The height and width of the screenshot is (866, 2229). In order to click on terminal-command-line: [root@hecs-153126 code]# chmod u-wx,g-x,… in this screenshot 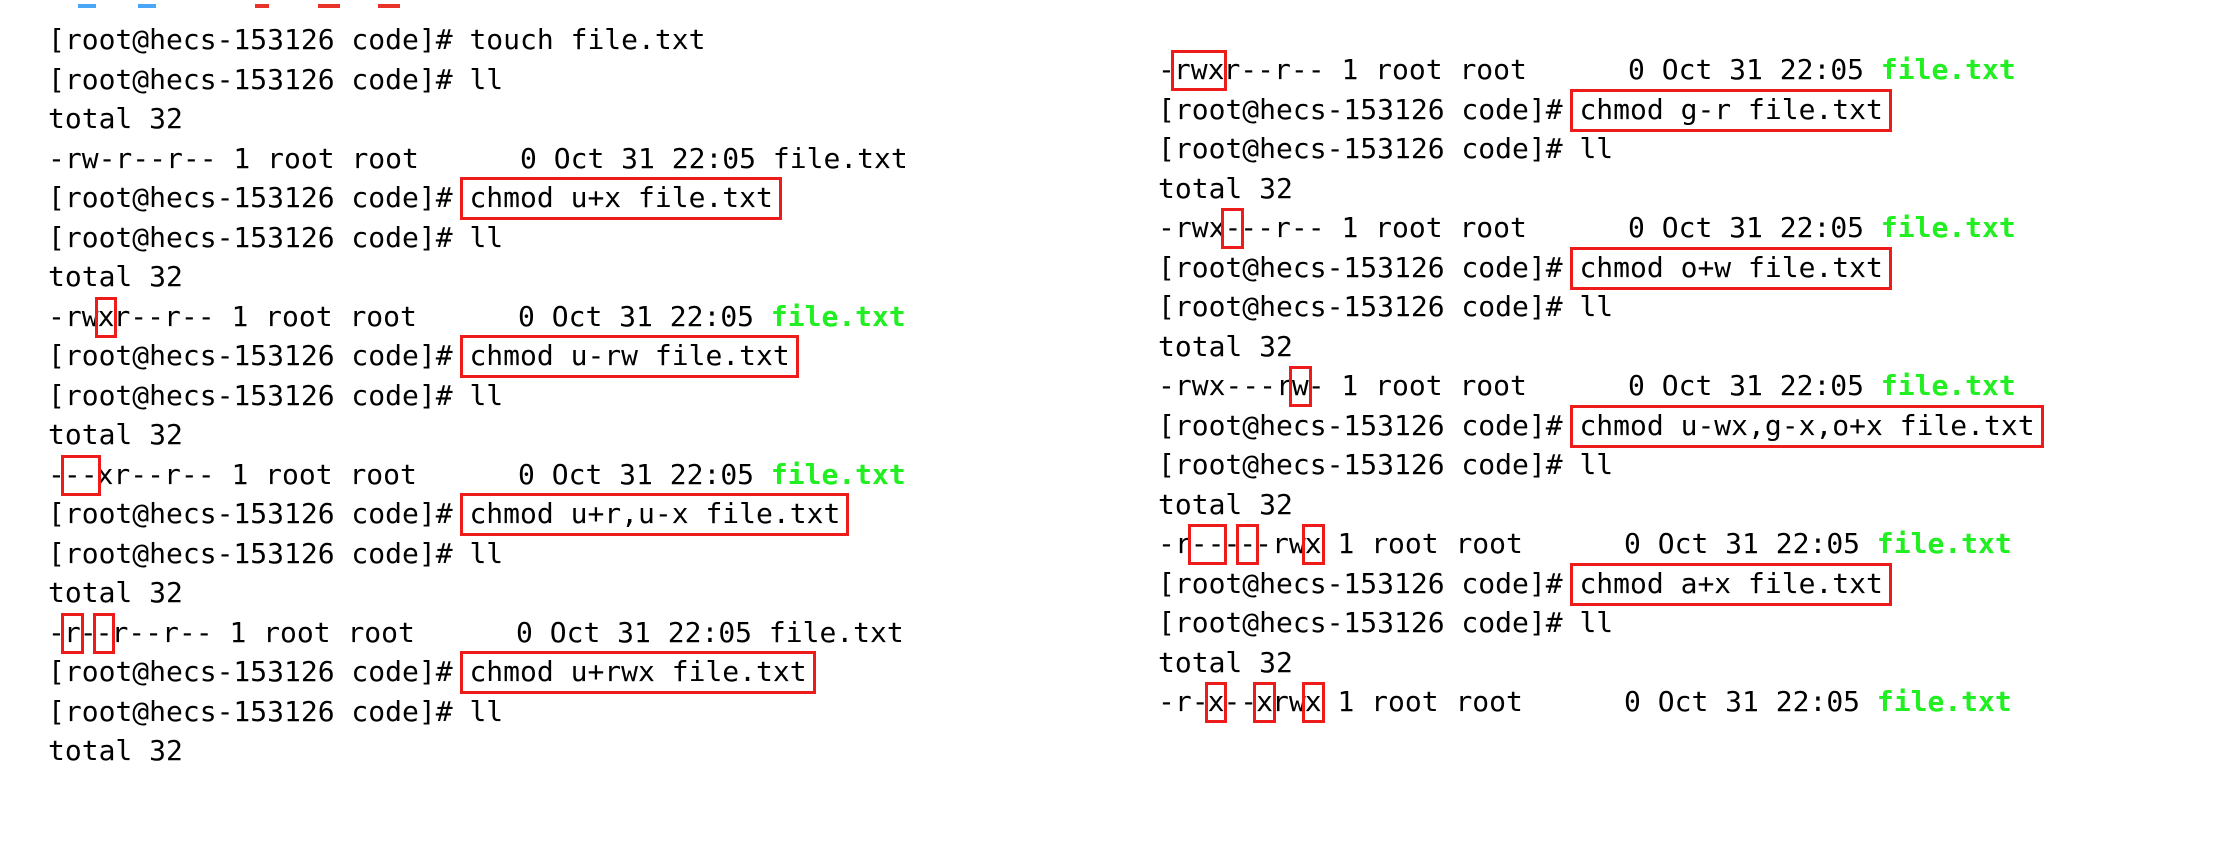, I will do `click(1601, 426)`.